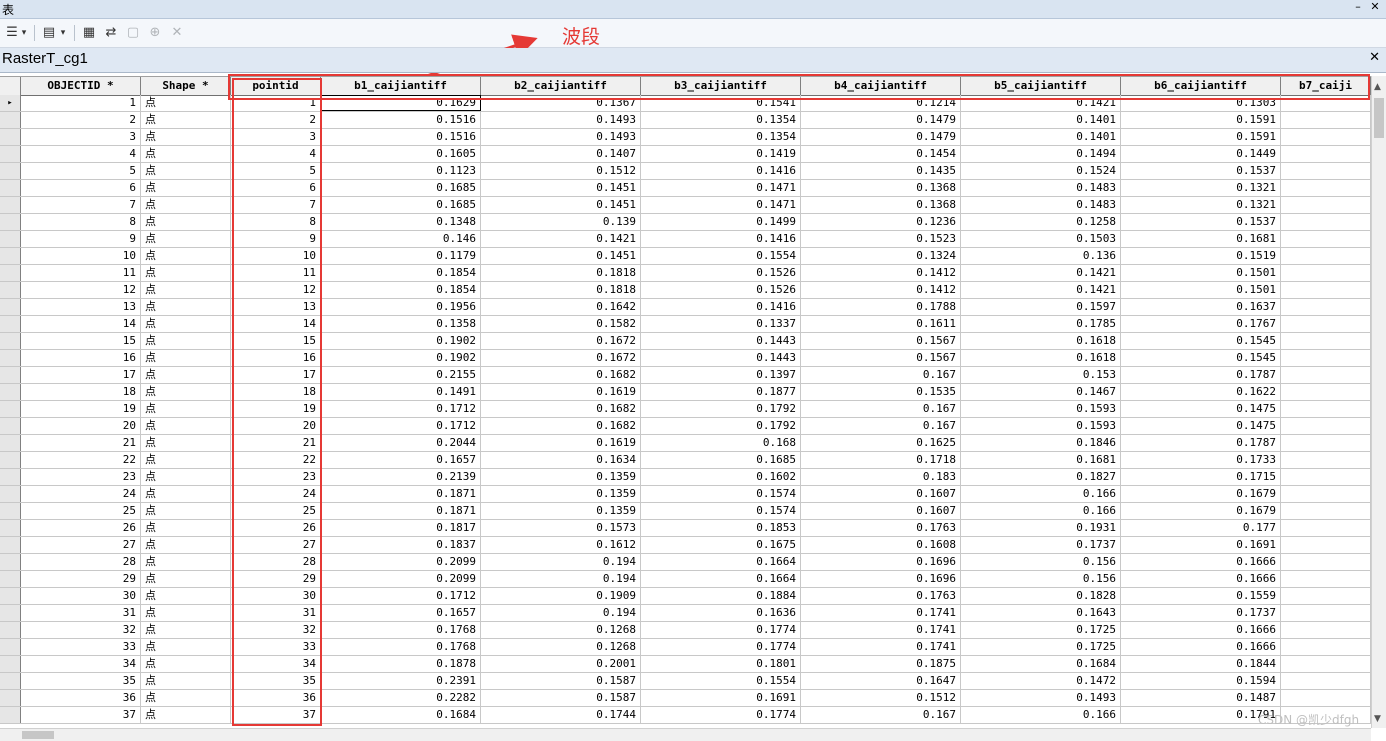 Image resolution: width=1386 pixels, height=741 pixels. What do you see at coordinates (276, 698) in the screenshot?
I see `table-cell: 36` at bounding box center [276, 698].